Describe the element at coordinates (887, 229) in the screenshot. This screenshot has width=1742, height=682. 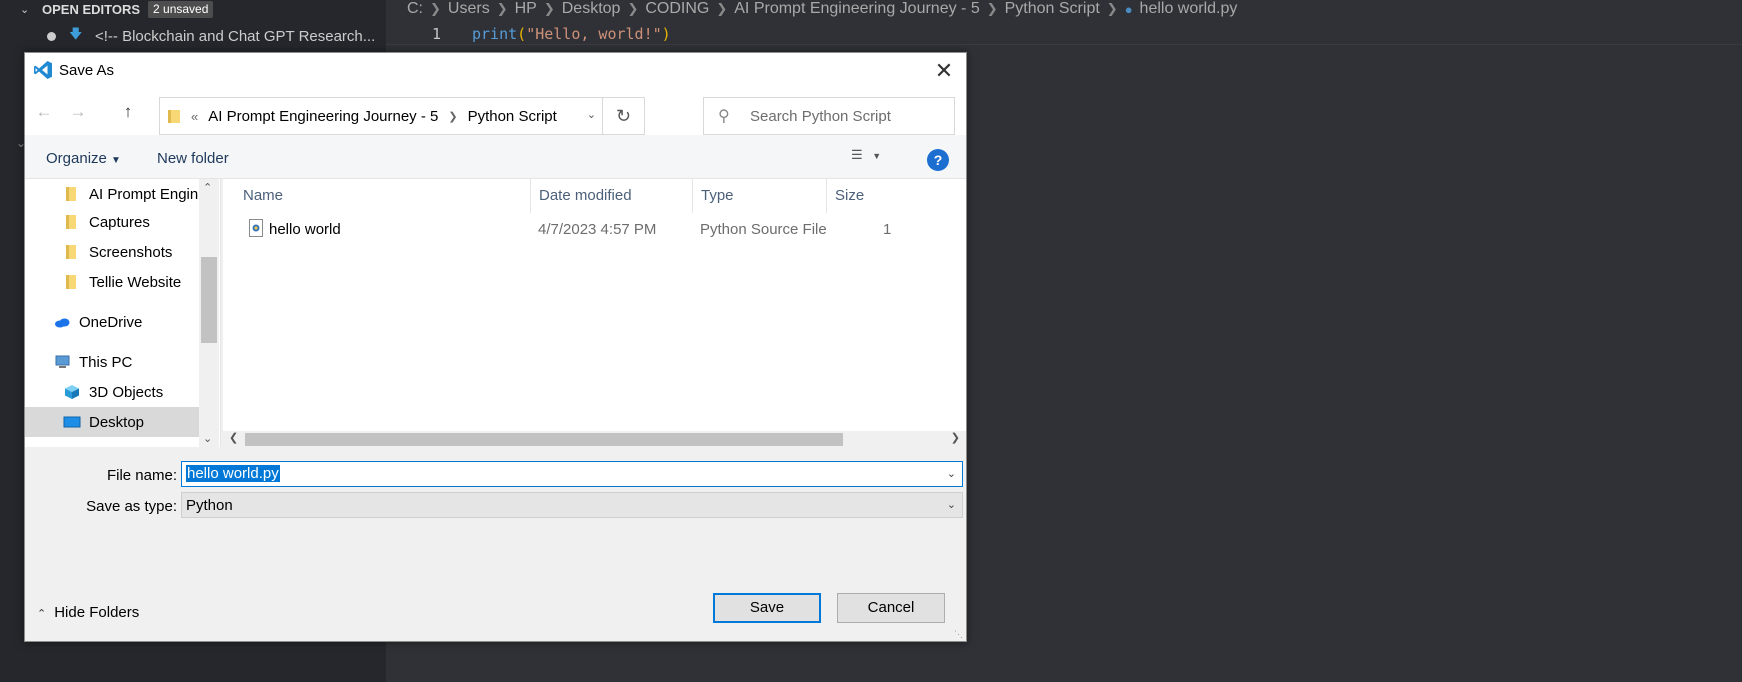
I see `file-size-cell: 1` at that location.